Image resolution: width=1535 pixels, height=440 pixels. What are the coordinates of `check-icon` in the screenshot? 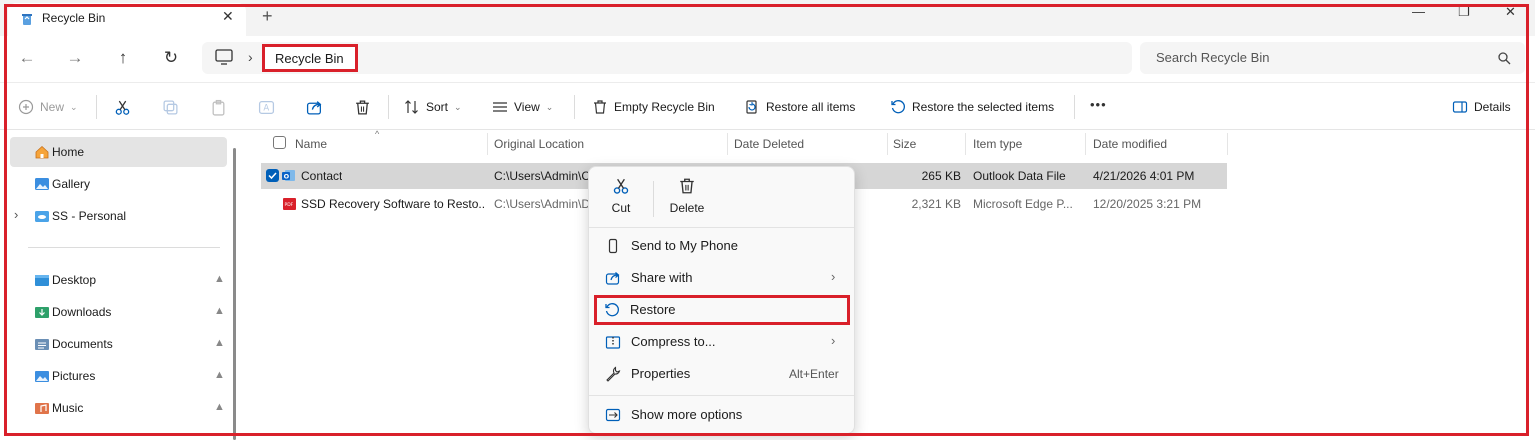 It's located at (272, 176).